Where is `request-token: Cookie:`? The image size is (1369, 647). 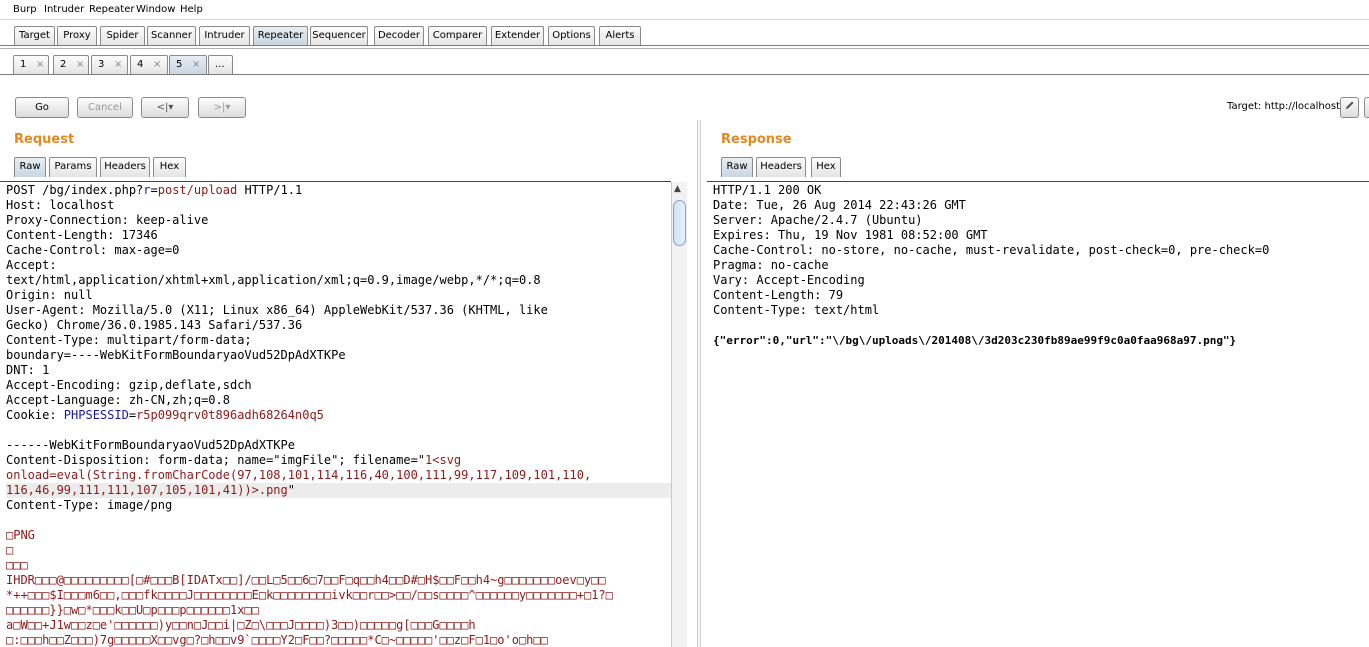
request-token: Cookie: is located at coordinates (35, 415).